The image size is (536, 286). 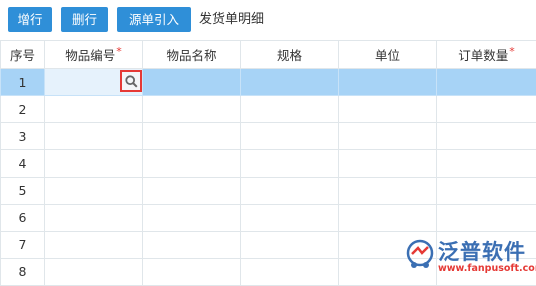 What do you see at coordinates (191, 54) in the screenshot?
I see `column-header-item-name: 物品名称` at bounding box center [191, 54].